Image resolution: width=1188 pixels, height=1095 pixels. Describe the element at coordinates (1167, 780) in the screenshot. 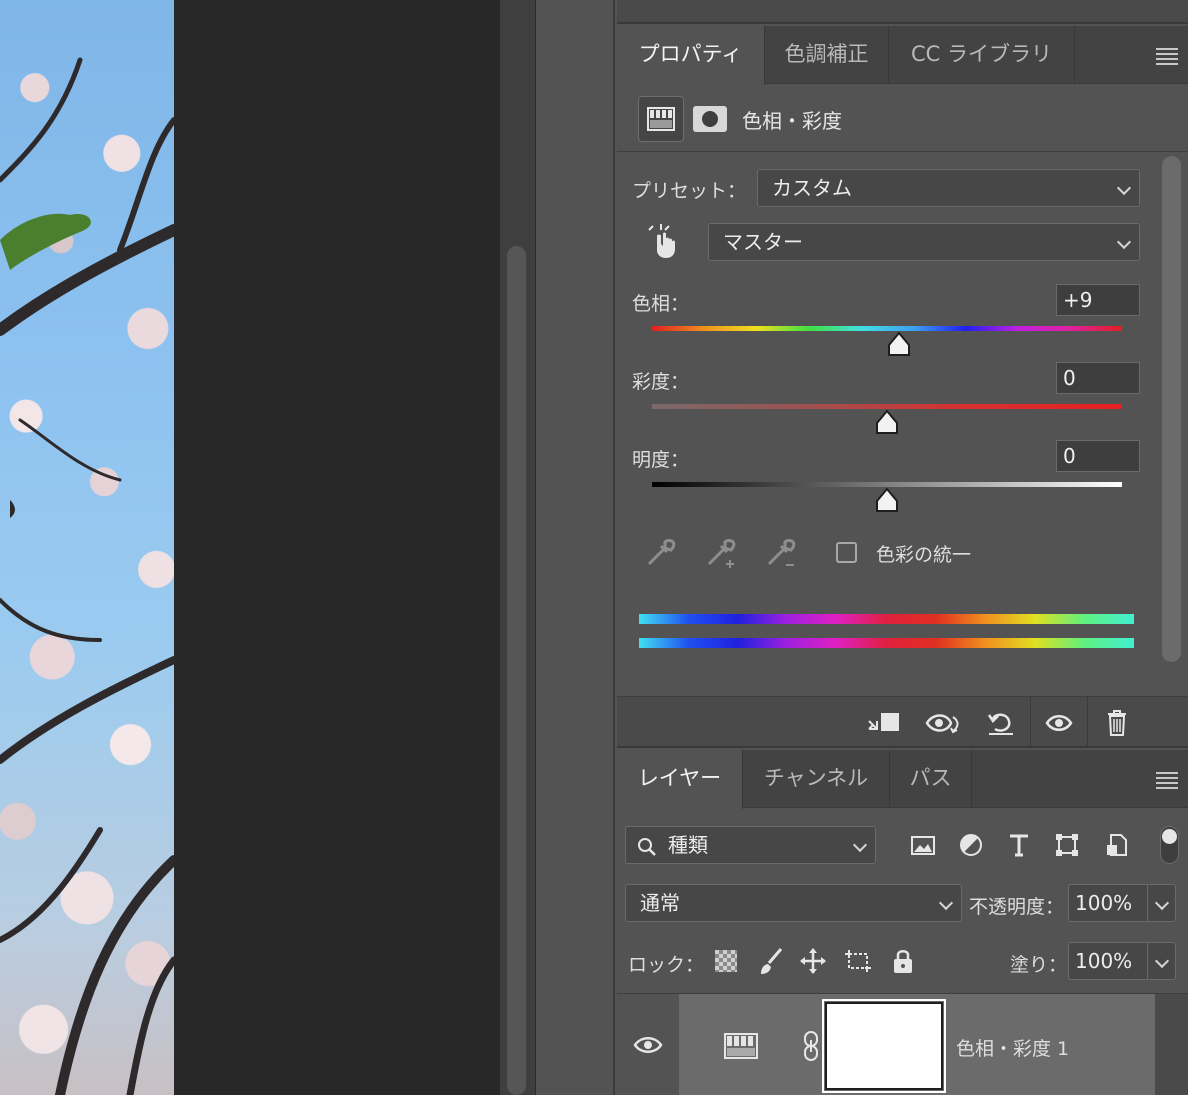

I see `layers-panel-menu-icon` at that location.